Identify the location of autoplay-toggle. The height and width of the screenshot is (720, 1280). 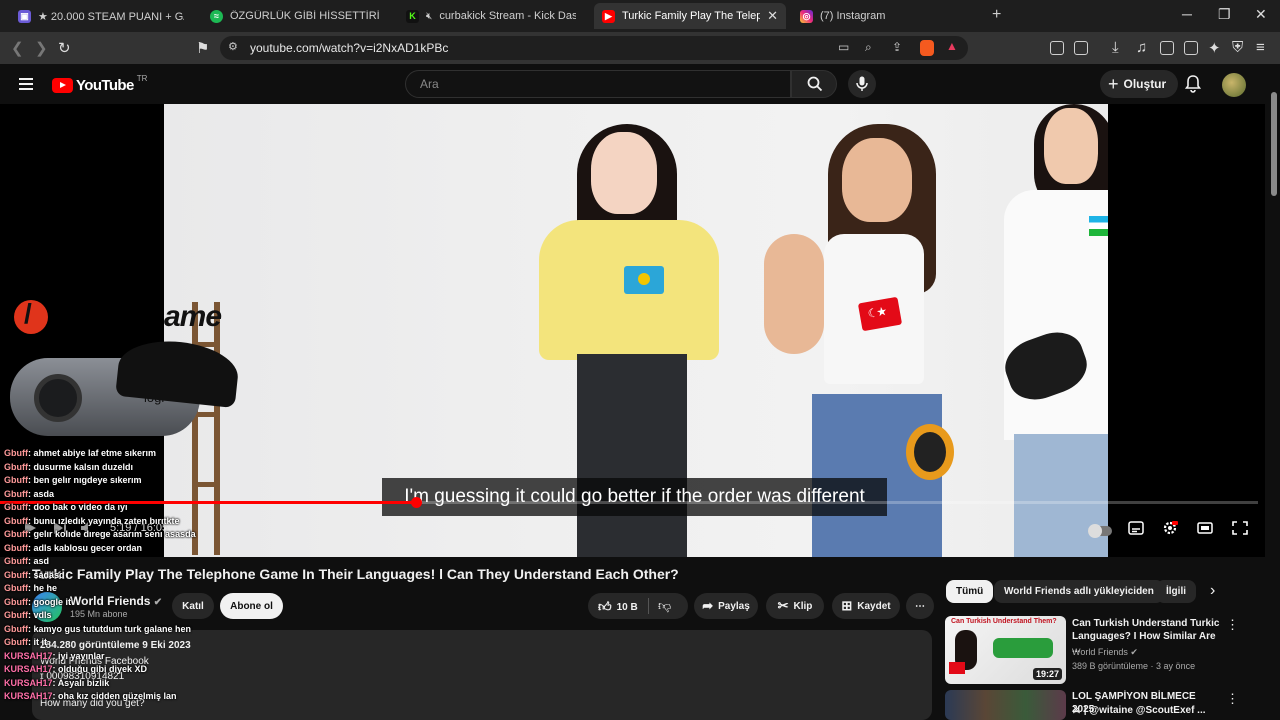
(1100, 531).